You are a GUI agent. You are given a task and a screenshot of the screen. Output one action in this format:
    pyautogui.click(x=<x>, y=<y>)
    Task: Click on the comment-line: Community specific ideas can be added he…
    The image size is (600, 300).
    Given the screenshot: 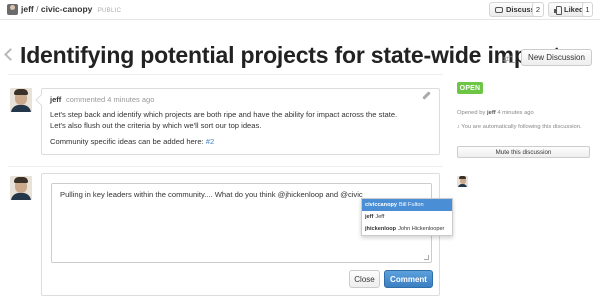 What is the action you would take?
    pyautogui.click(x=128, y=141)
    